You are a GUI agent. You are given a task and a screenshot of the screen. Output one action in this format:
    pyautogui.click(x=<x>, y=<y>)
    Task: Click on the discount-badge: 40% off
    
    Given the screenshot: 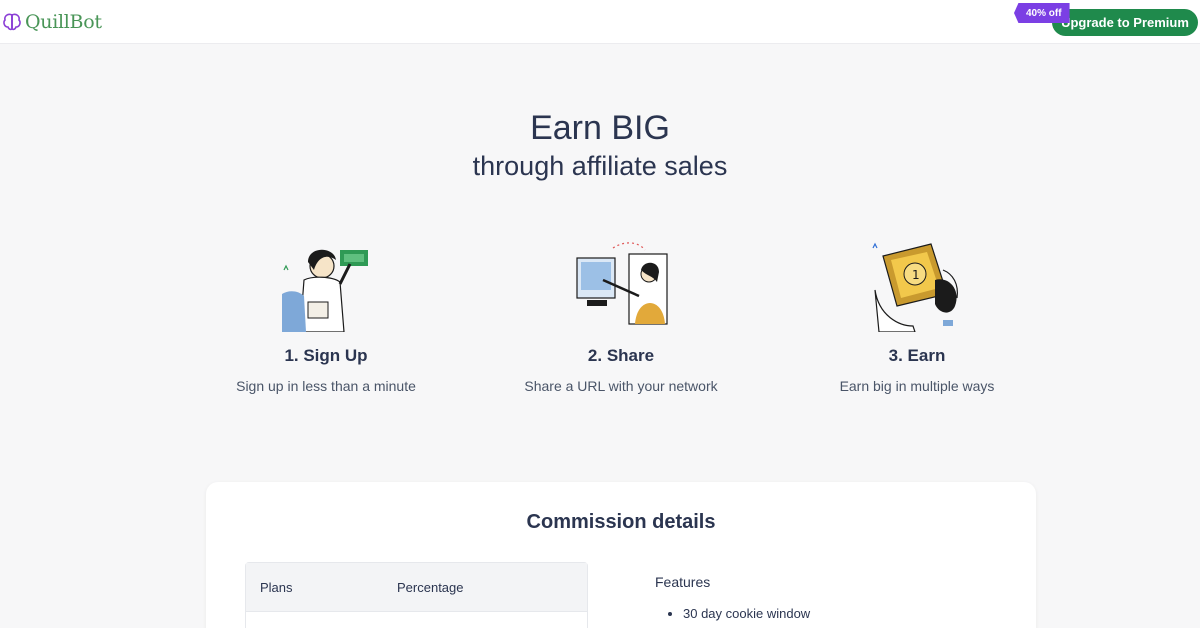 What is the action you would take?
    pyautogui.click(x=1042, y=13)
    